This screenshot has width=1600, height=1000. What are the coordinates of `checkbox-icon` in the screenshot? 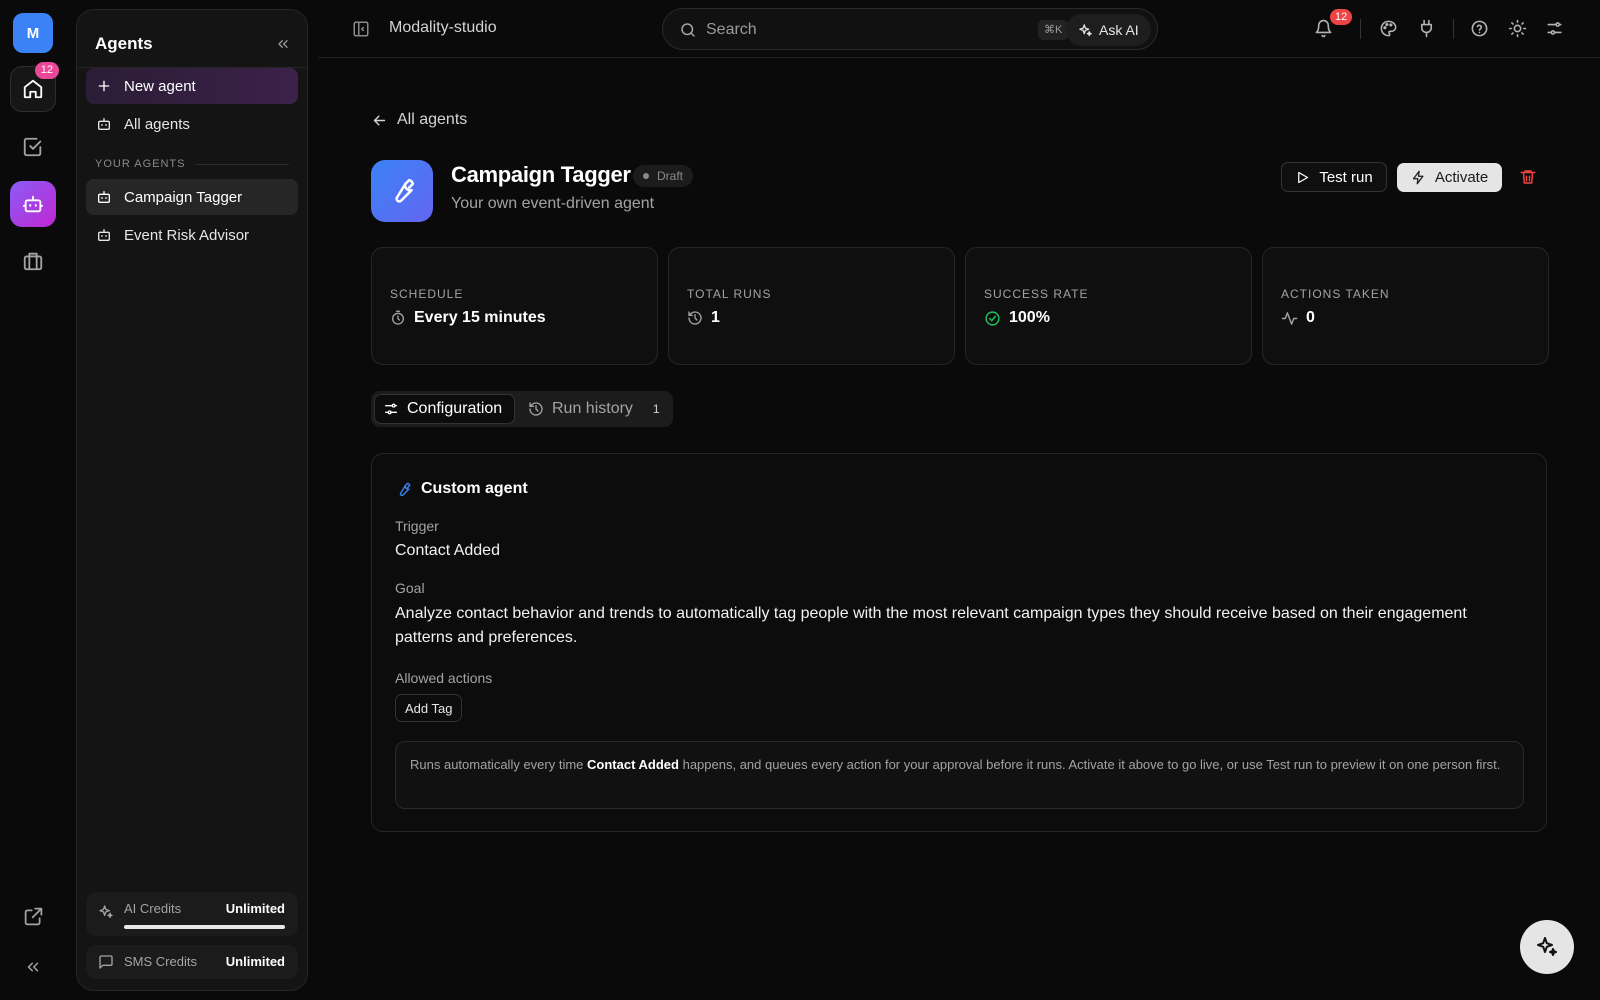 It's located at (33, 147).